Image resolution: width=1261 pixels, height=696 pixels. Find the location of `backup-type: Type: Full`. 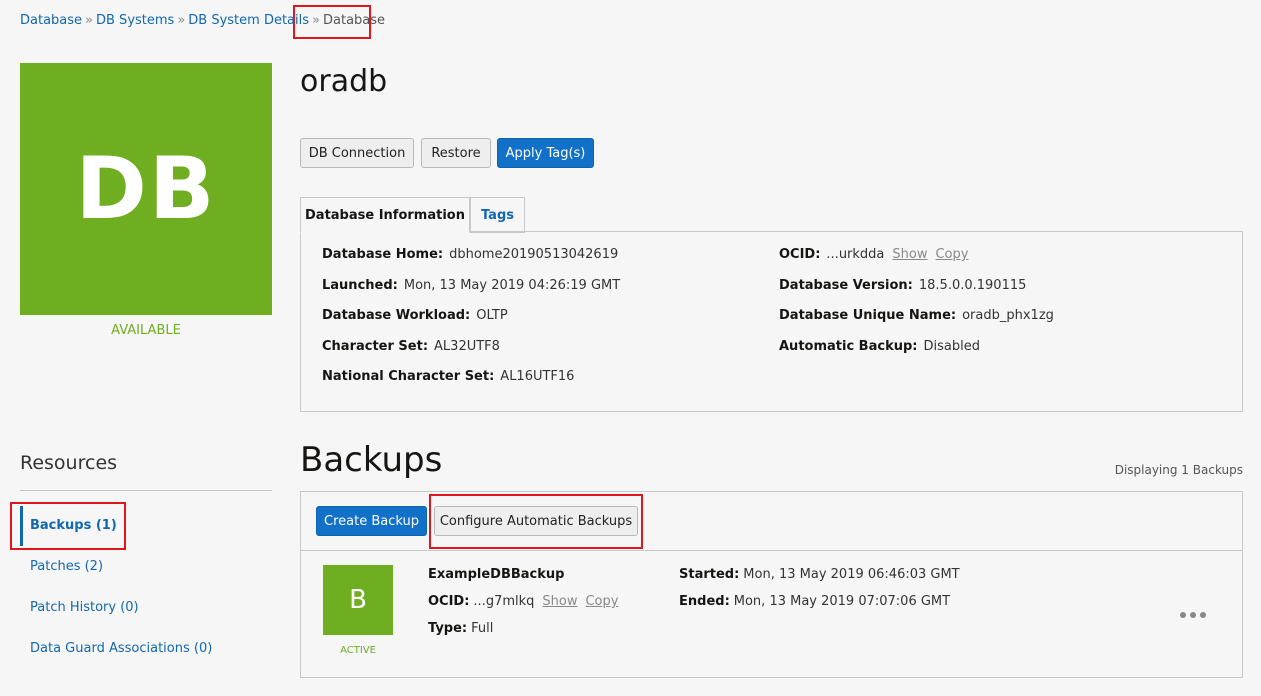

backup-type: Type: Full is located at coordinates (460, 628).